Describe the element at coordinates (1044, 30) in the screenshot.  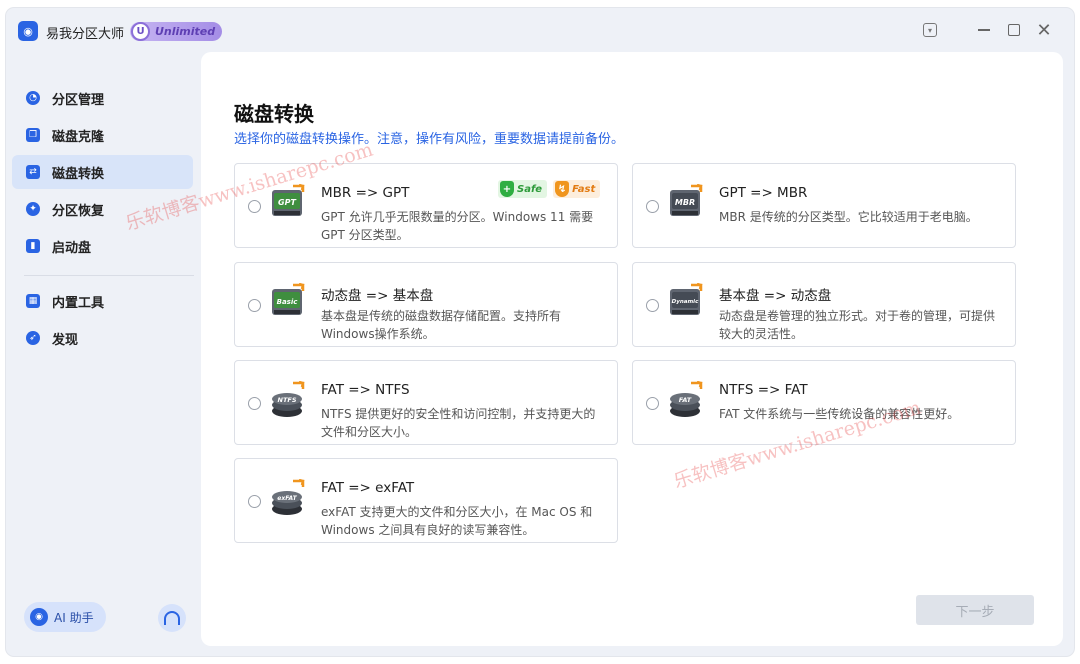
I see `close-icon: ✕` at that location.